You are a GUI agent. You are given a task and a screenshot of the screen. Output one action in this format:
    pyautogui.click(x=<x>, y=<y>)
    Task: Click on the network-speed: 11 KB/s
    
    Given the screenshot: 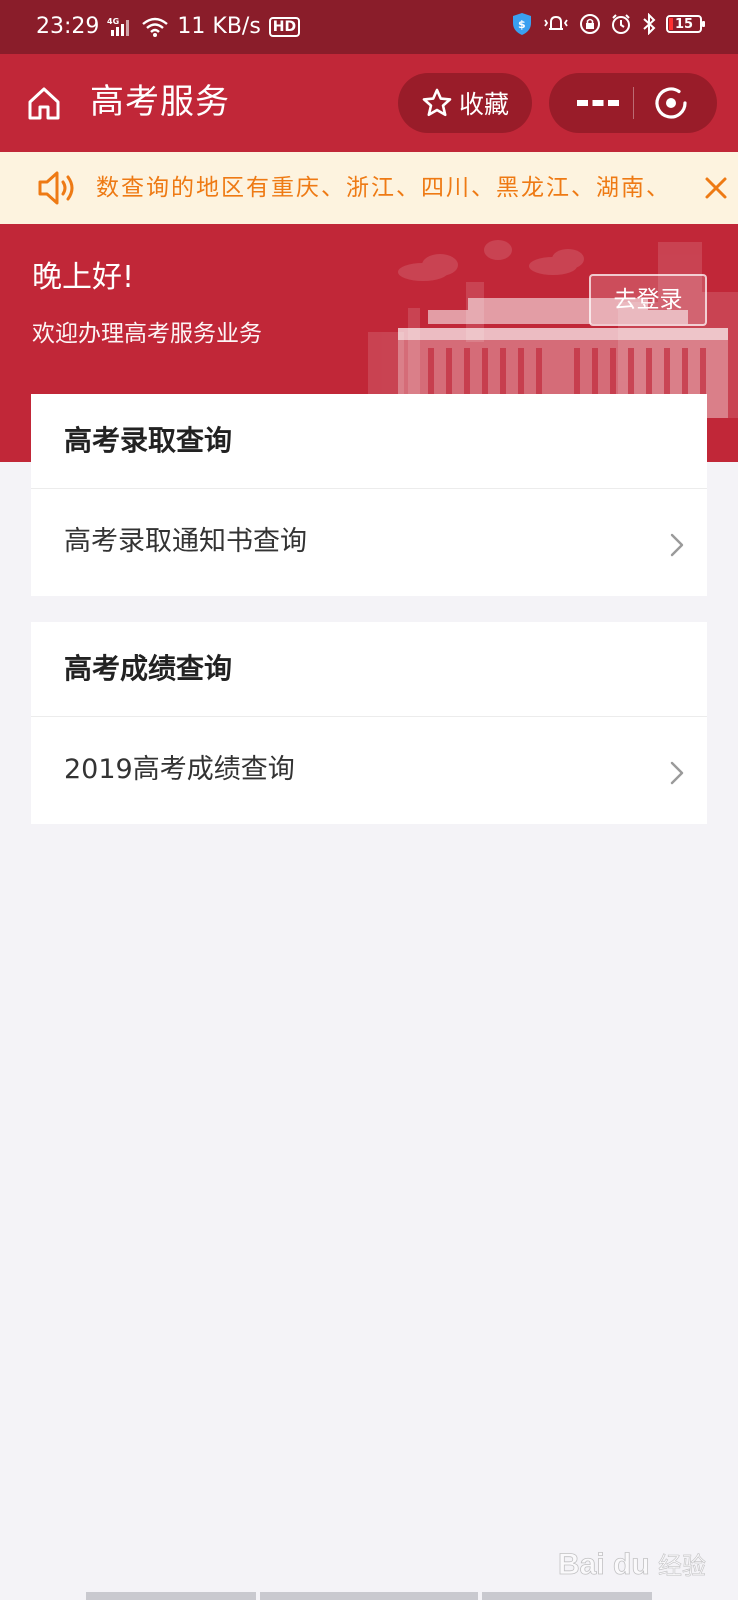 What is the action you would take?
    pyautogui.click(x=219, y=26)
    